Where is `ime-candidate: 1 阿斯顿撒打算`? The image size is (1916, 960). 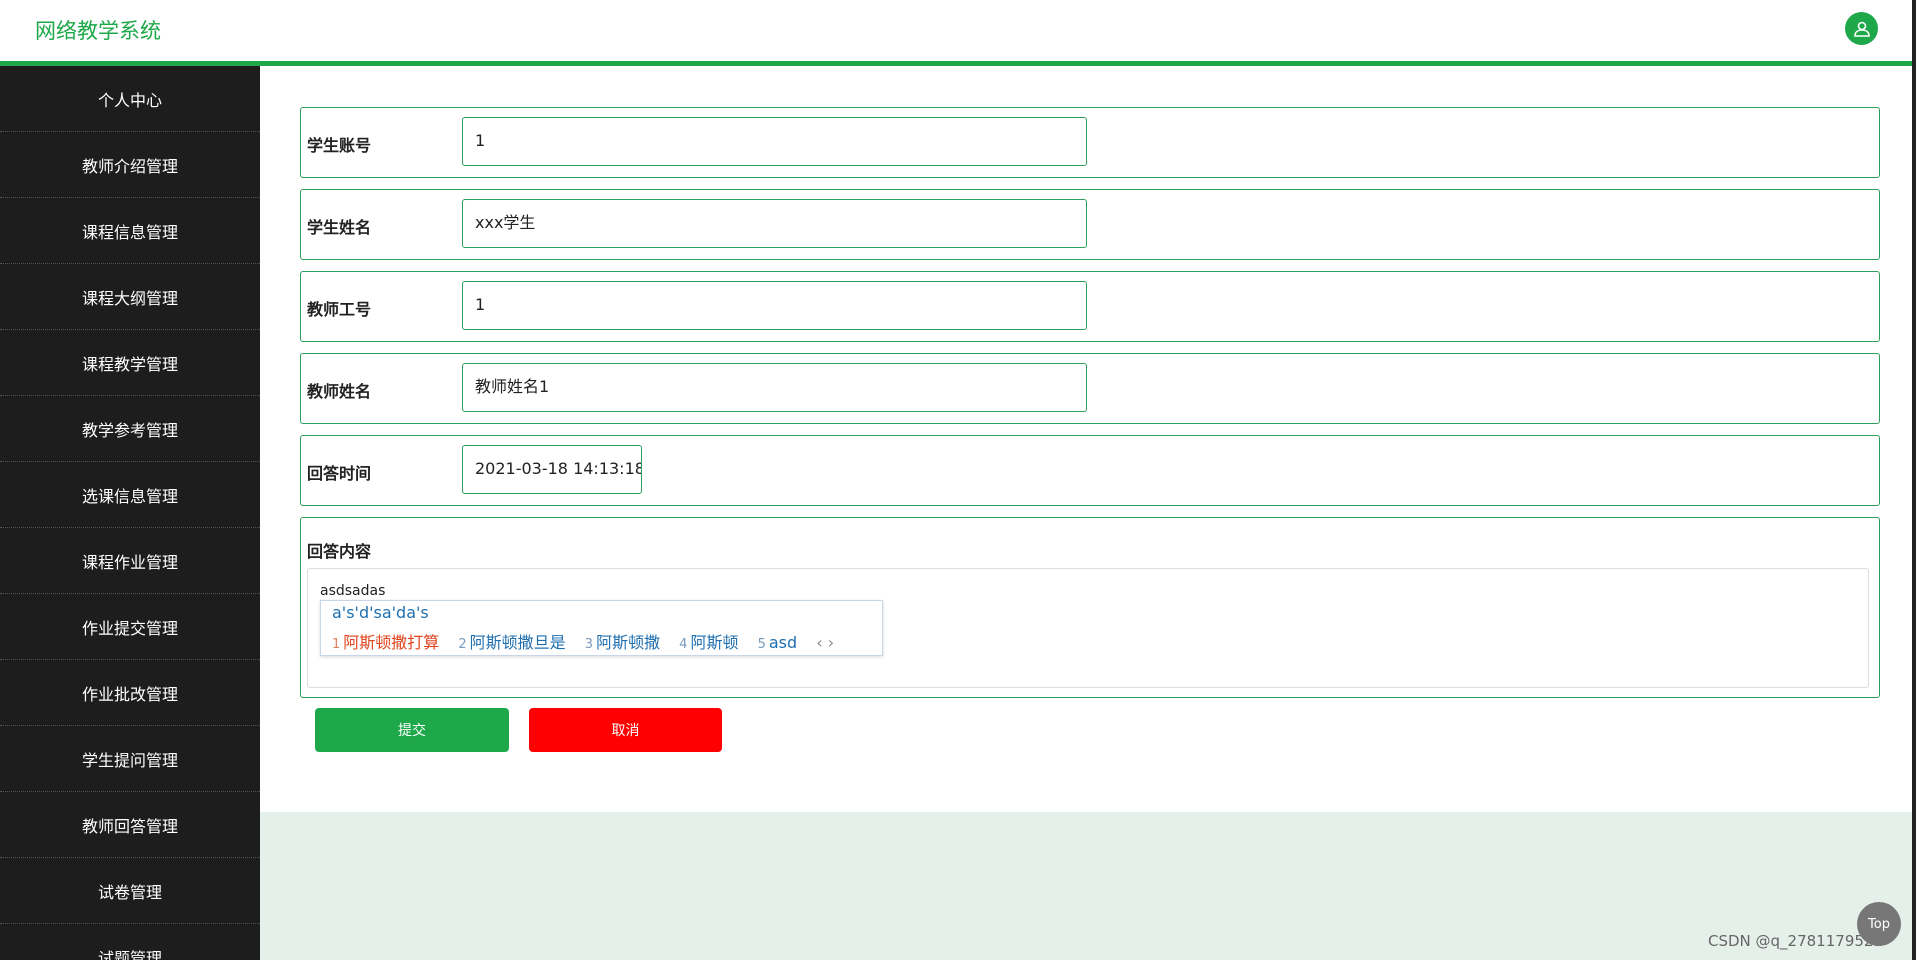 ime-candidate: 1 阿斯顿撒打算 is located at coordinates (385, 642).